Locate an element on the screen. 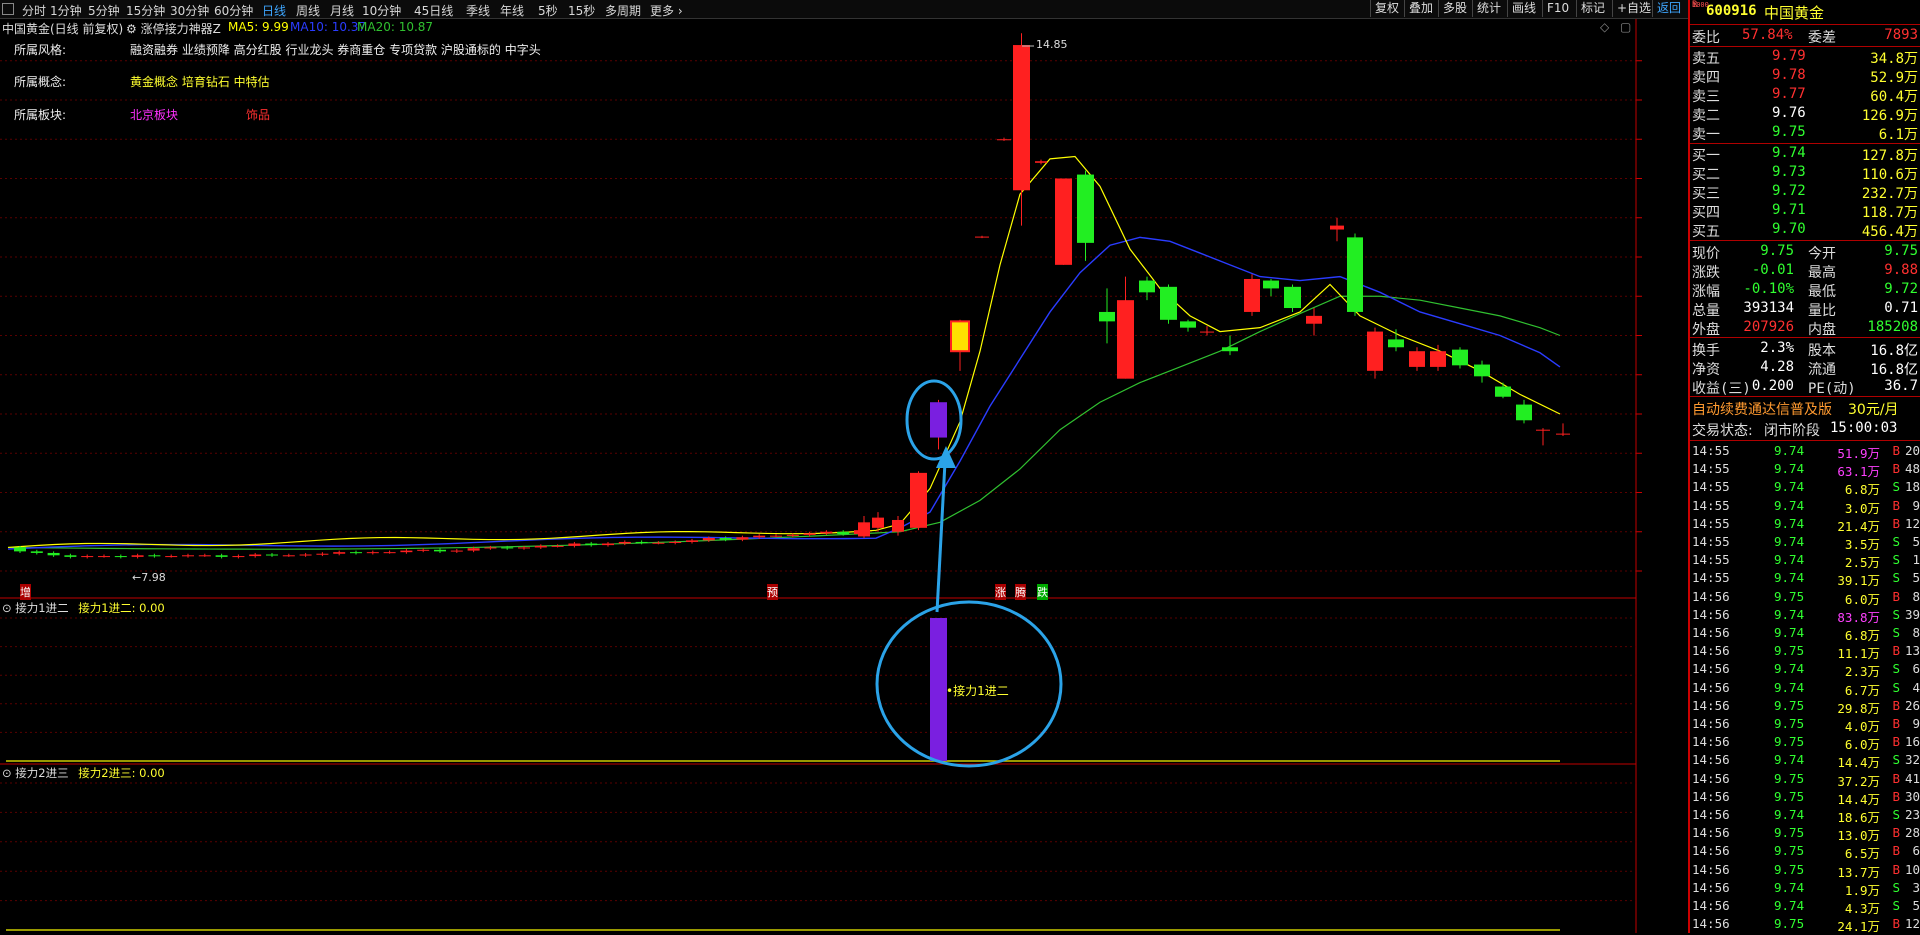  overlay-button: 叠加 is located at coordinates (1420, 8).